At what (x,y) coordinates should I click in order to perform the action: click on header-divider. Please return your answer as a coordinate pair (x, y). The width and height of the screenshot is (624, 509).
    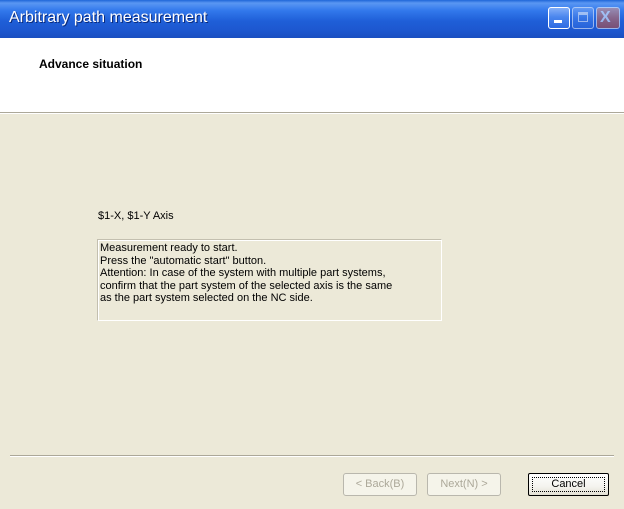
    Looking at the image, I should click on (312, 113).